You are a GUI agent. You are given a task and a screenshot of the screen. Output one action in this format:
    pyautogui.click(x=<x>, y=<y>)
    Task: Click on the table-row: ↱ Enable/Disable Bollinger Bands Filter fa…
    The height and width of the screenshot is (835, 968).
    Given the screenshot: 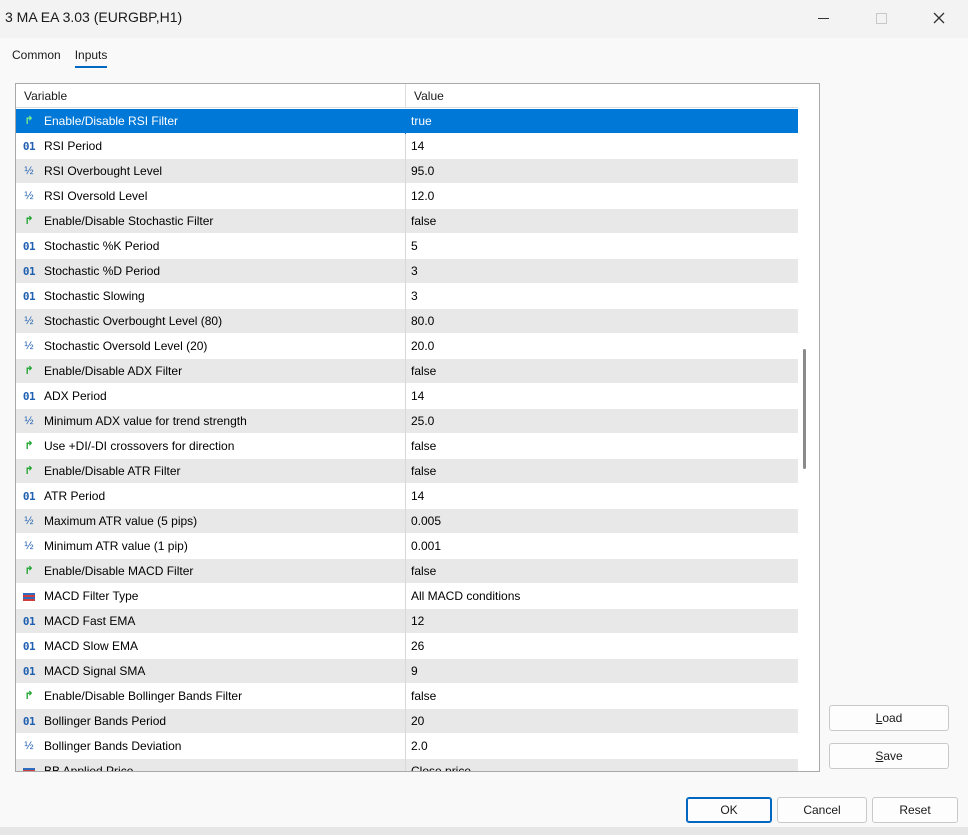 What is the action you would take?
    pyautogui.click(x=407, y=696)
    